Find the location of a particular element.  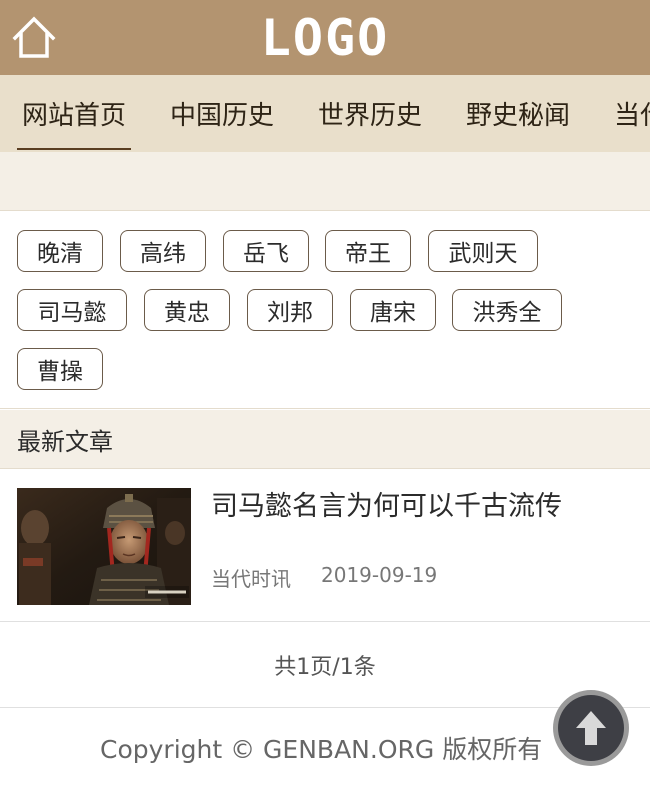

tag-item: 刘邦 is located at coordinates (290, 310).